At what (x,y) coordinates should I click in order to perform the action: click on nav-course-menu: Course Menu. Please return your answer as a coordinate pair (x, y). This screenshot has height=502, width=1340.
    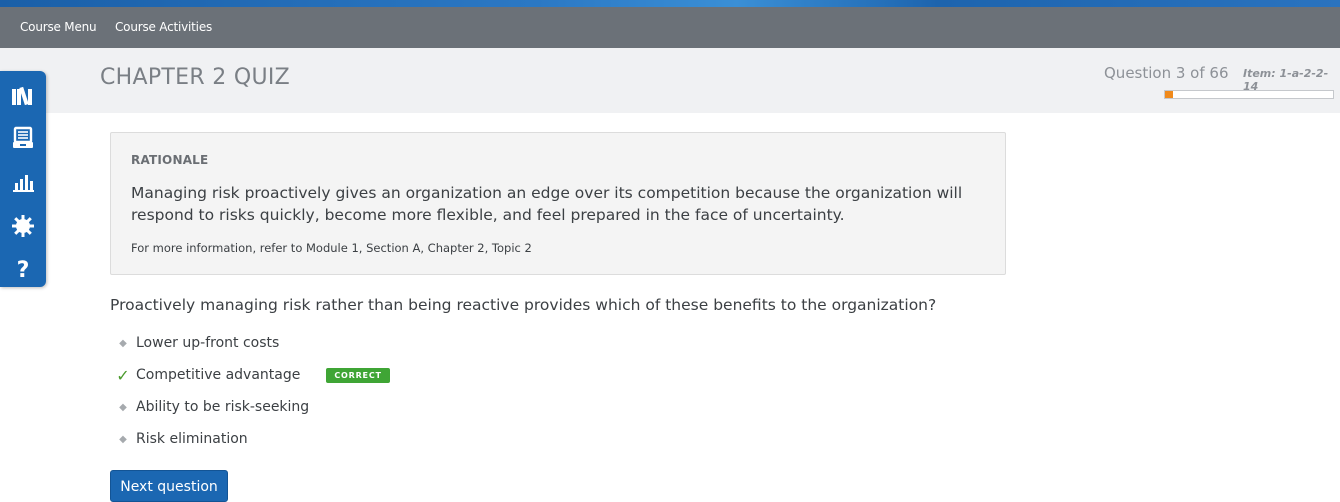
    Looking at the image, I should click on (58, 27).